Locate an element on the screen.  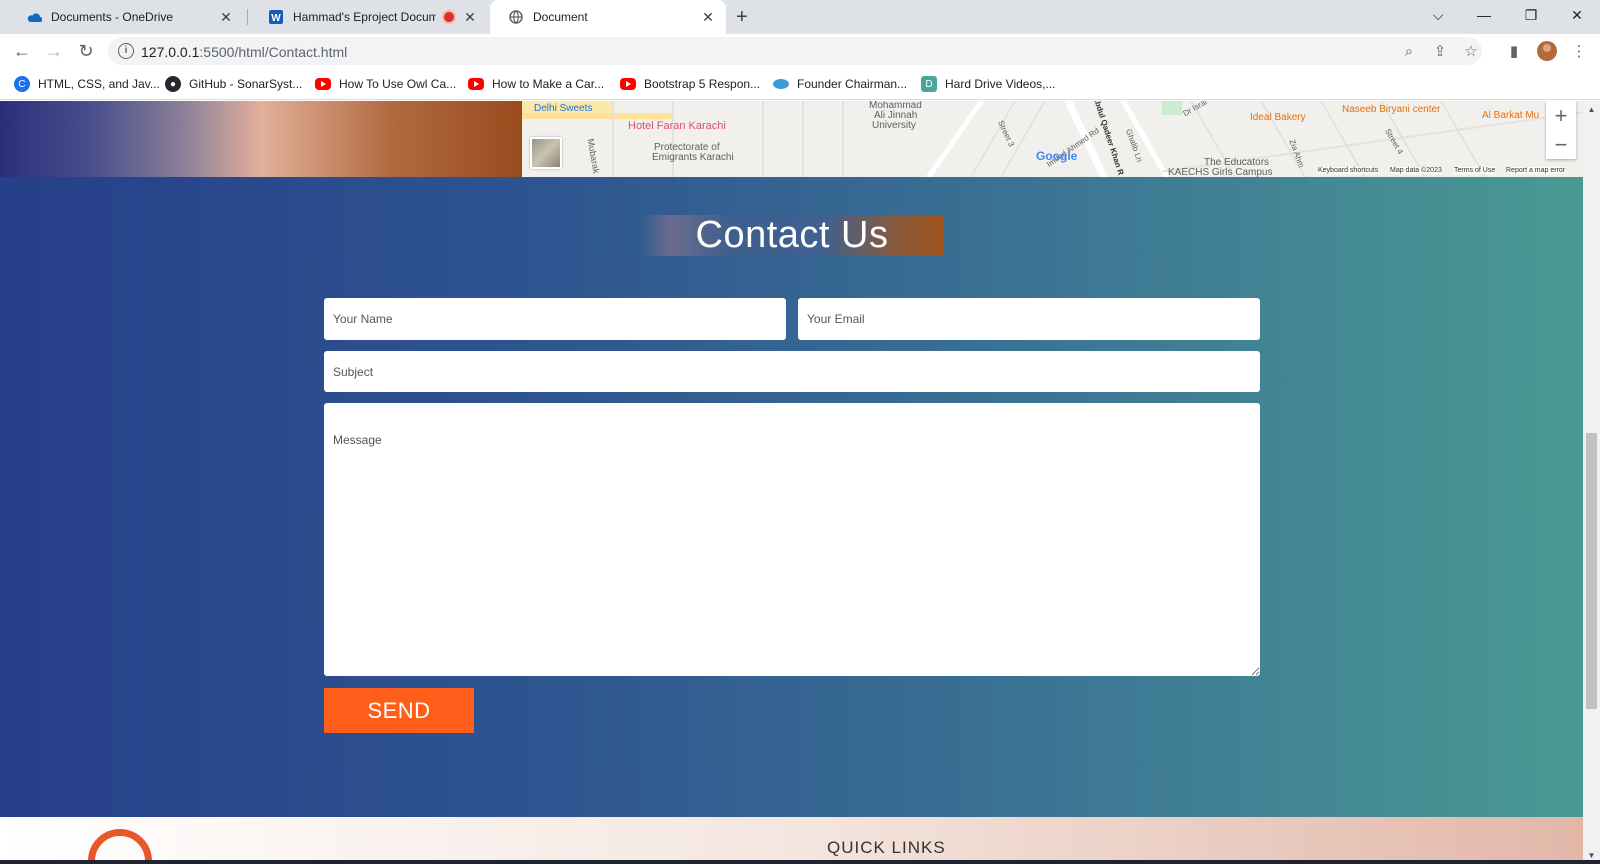
footer-logo is located at coordinates (120, 846).